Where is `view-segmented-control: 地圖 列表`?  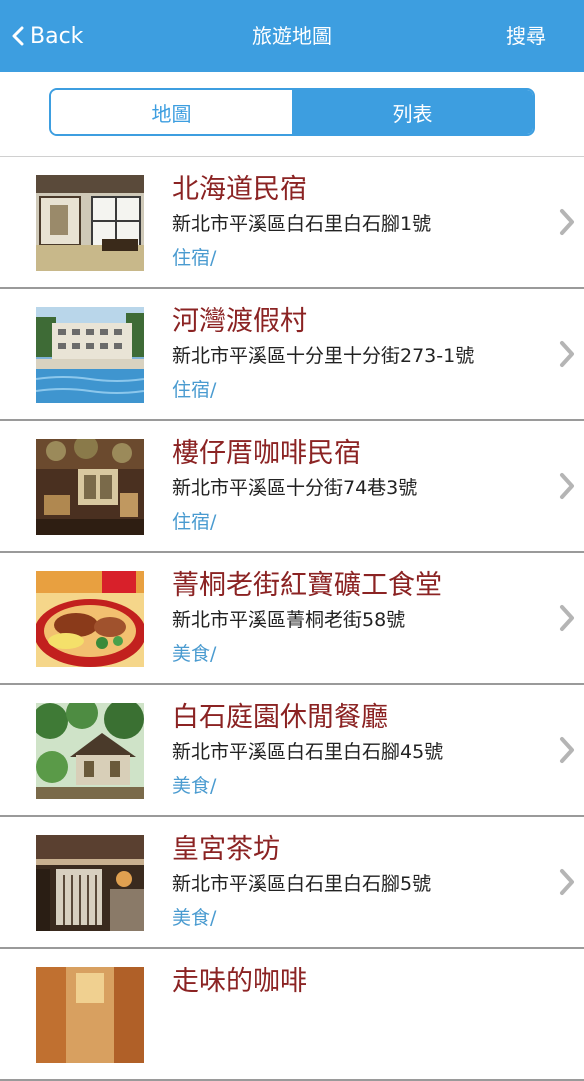 view-segmented-control: 地圖 列表 is located at coordinates (292, 112).